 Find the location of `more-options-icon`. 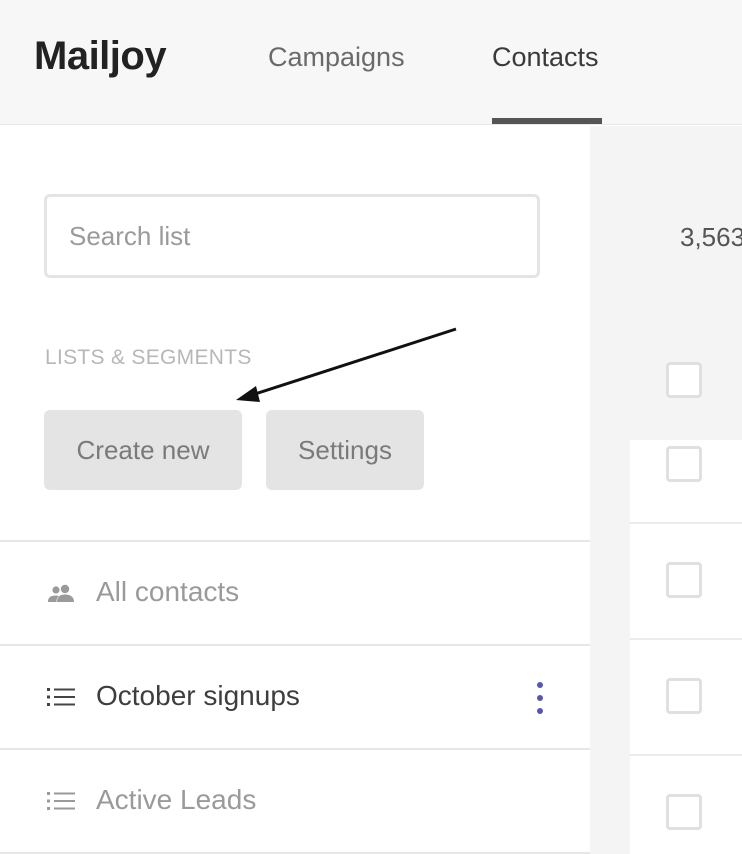

more-options-icon is located at coordinates (540, 698).